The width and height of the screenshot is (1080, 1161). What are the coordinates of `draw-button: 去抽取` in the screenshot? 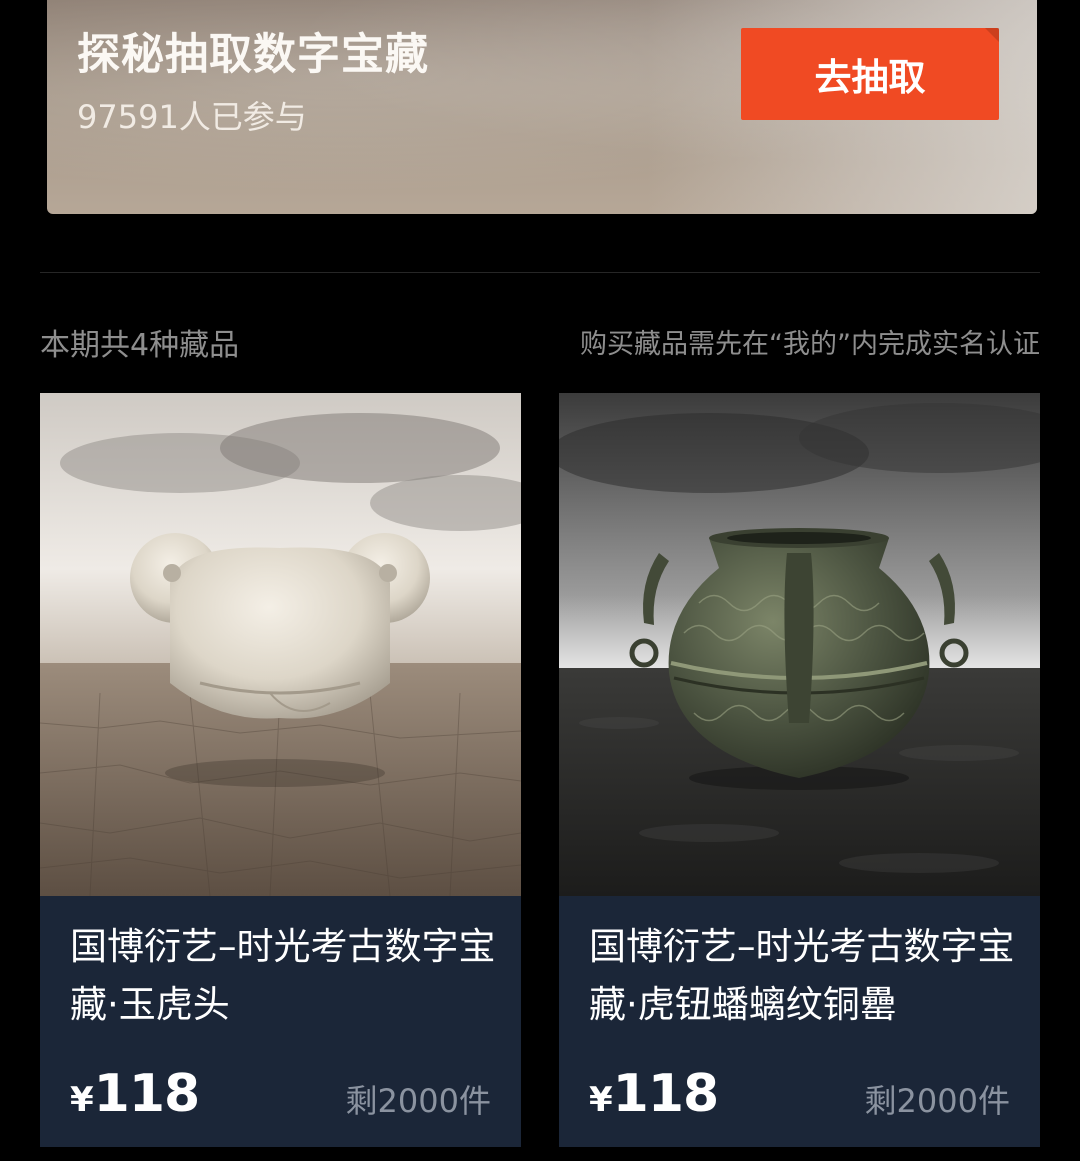 It's located at (870, 74).